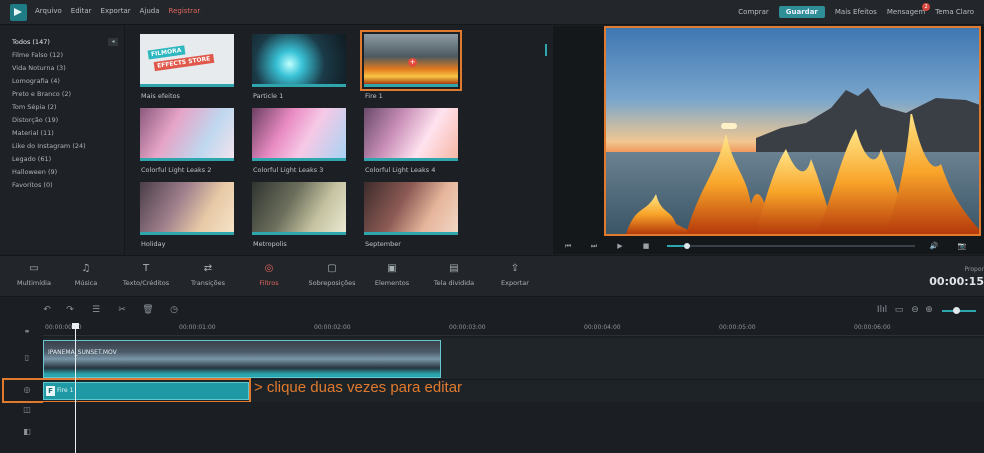 Image resolution: width=984 pixels, height=453 pixels. What do you see at coordinates (47, 310) in the screenshot?
I see `undo-icon: ↶` at bounding box center [47, 310].